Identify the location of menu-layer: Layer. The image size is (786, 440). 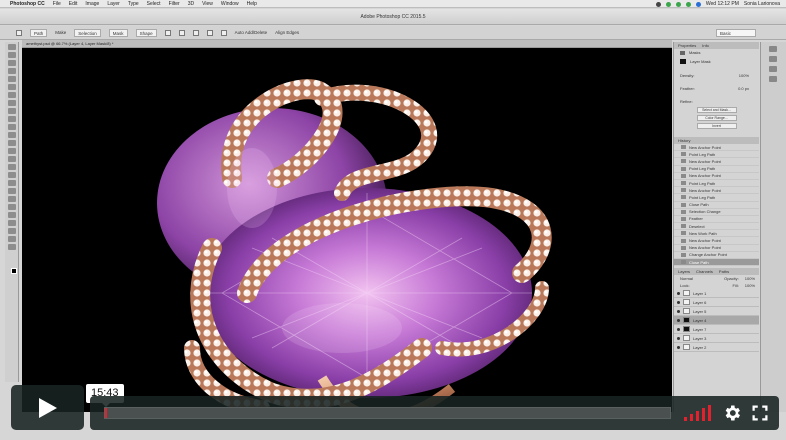
(113, 4).